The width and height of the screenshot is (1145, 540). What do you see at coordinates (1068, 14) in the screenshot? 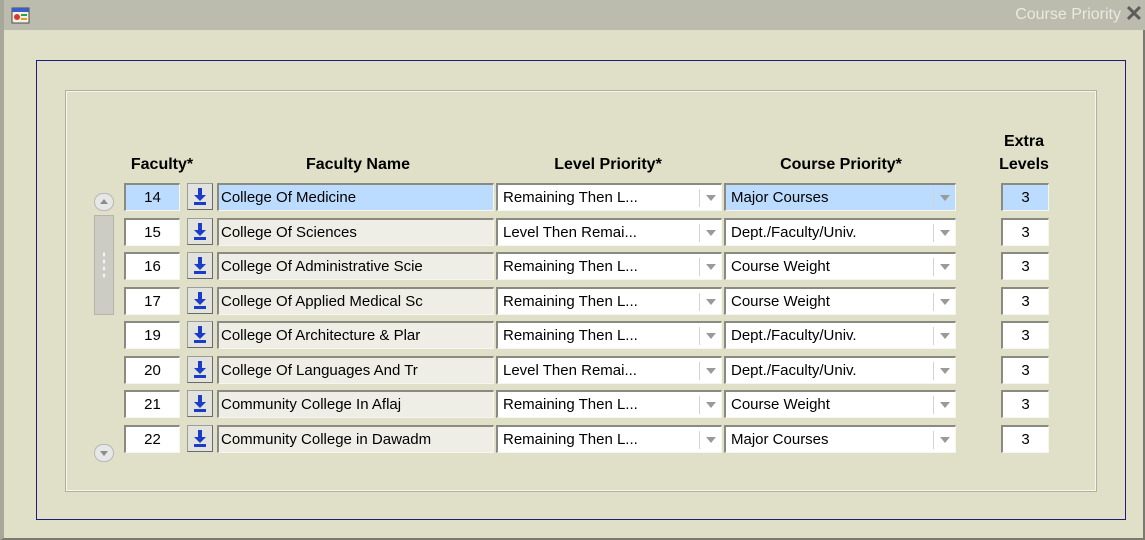
I see `window-title: Course Priority` at bounding box center [1068, 14].